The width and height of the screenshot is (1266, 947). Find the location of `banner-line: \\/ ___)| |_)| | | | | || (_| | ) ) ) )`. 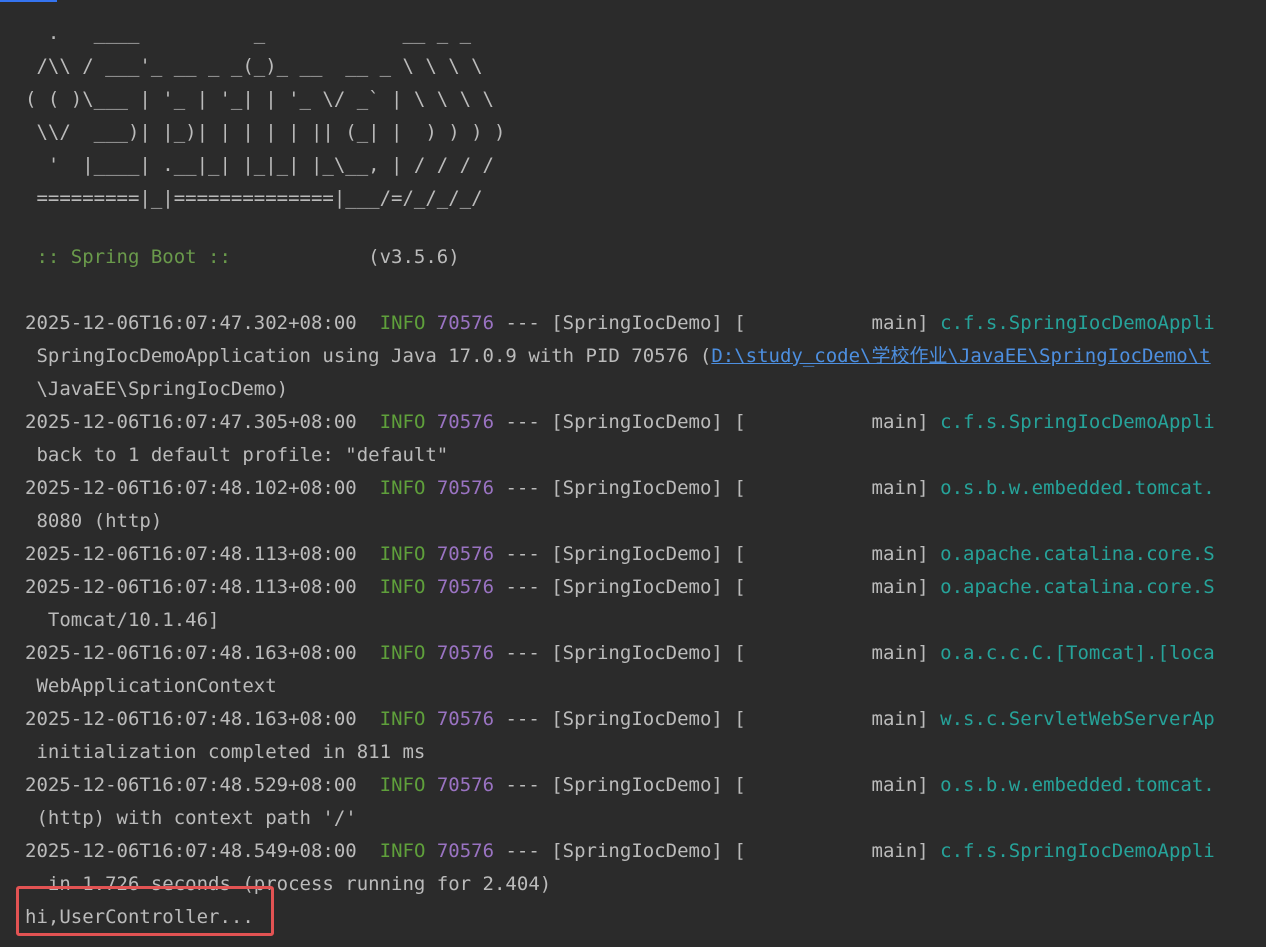

banner-line: \\/ ___)| |_)| | | | | || (_| | ) ) ) ) is located at coordinates (265, 132).